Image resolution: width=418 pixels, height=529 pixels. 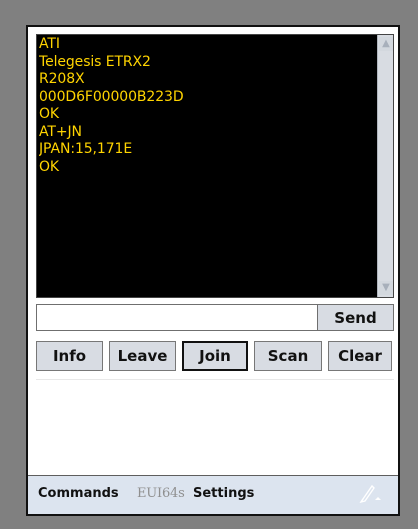 What do you see at coordinates (177, 317) in the screenshot?
I see `command-input` at bounding box center [177, 317].